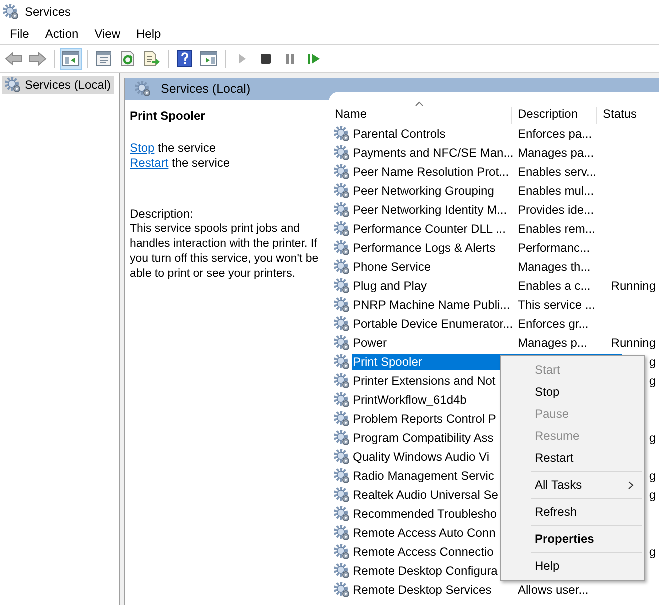  I want to click on menu-item: Refresh, so click(572, 512).